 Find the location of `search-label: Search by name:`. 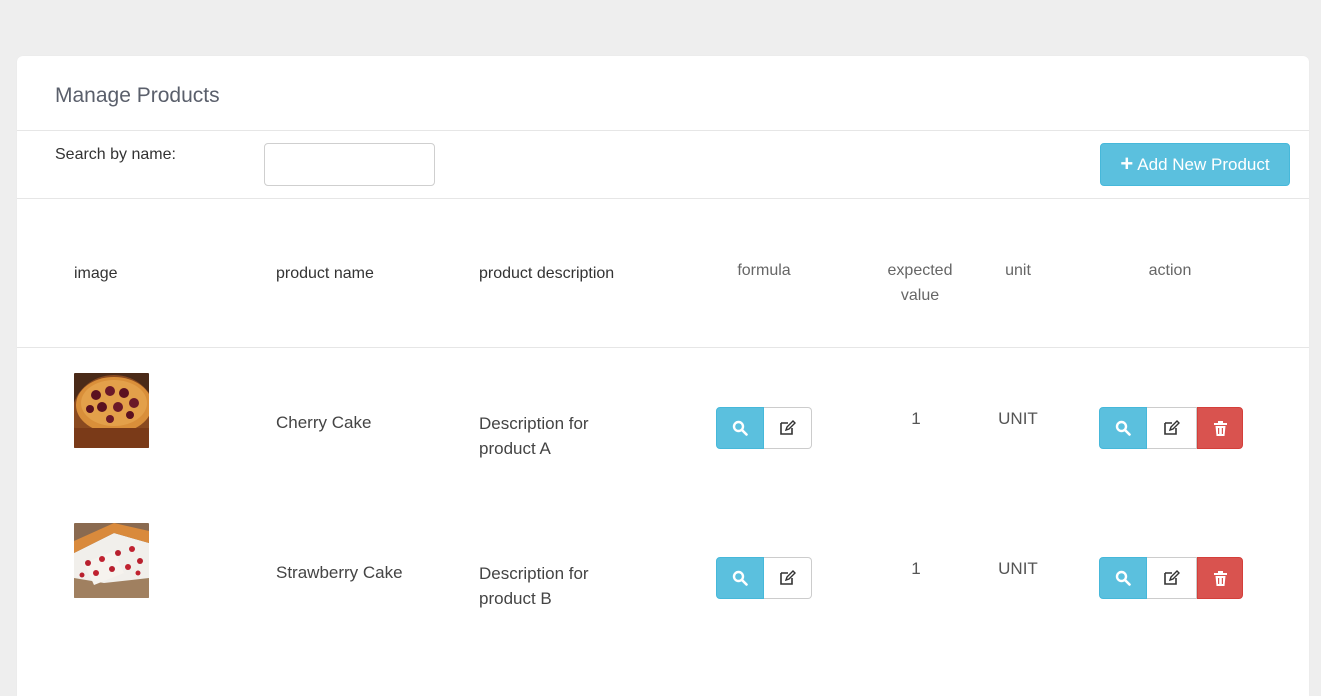

search-label: Search by name: is located at coordinates (115, 154).